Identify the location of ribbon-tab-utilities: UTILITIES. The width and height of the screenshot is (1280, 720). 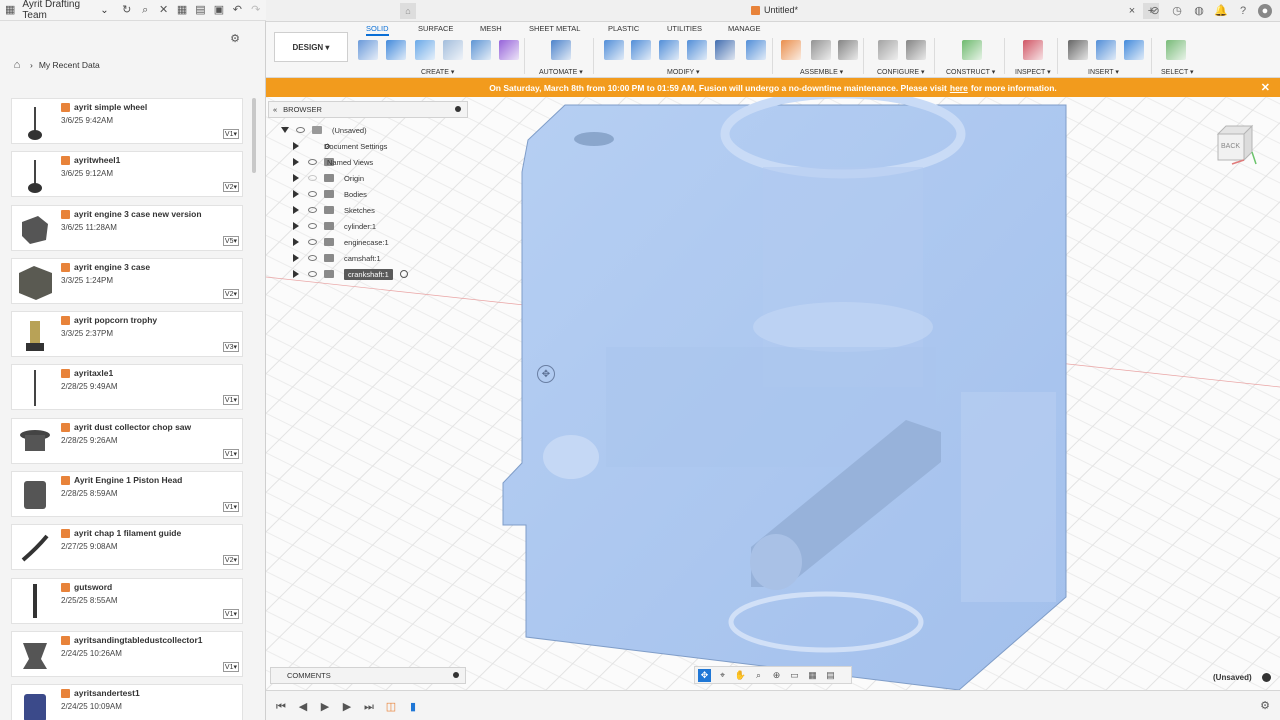
(684, 28).